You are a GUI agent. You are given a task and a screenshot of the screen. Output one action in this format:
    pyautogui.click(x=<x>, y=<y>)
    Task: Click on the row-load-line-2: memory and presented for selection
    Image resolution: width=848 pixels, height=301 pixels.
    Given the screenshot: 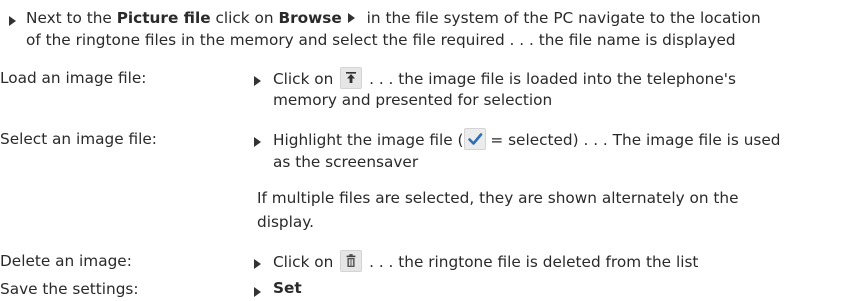 What is the action you would take?
    pyautogui.click(x=413, y=100)
    